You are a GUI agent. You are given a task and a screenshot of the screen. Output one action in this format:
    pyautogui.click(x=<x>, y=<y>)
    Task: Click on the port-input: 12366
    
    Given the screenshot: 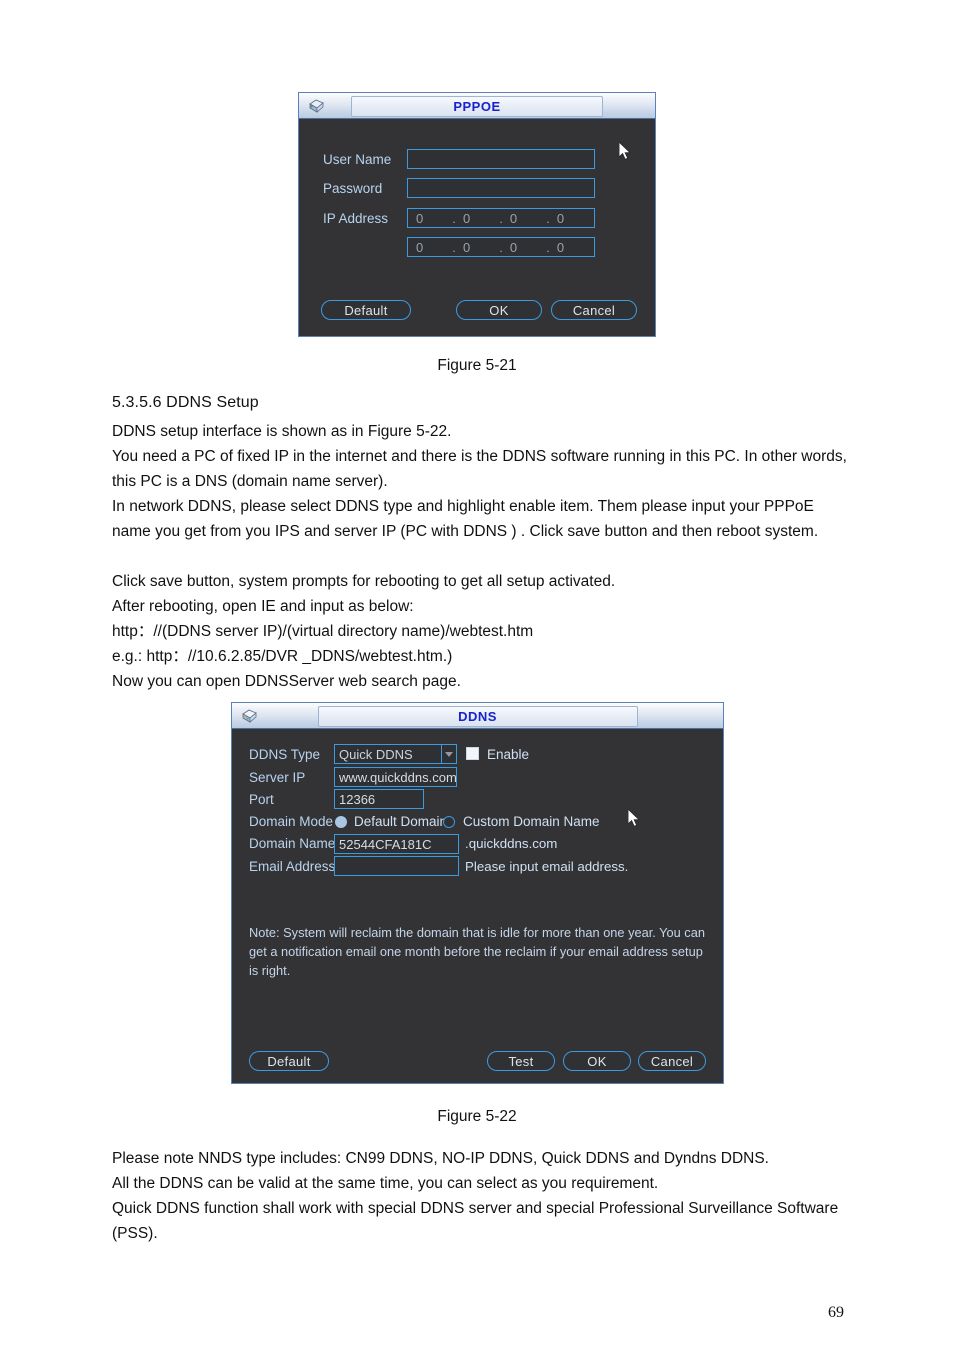 What is the action you would take?
    pyautogui.click(x=379, y=799)
    